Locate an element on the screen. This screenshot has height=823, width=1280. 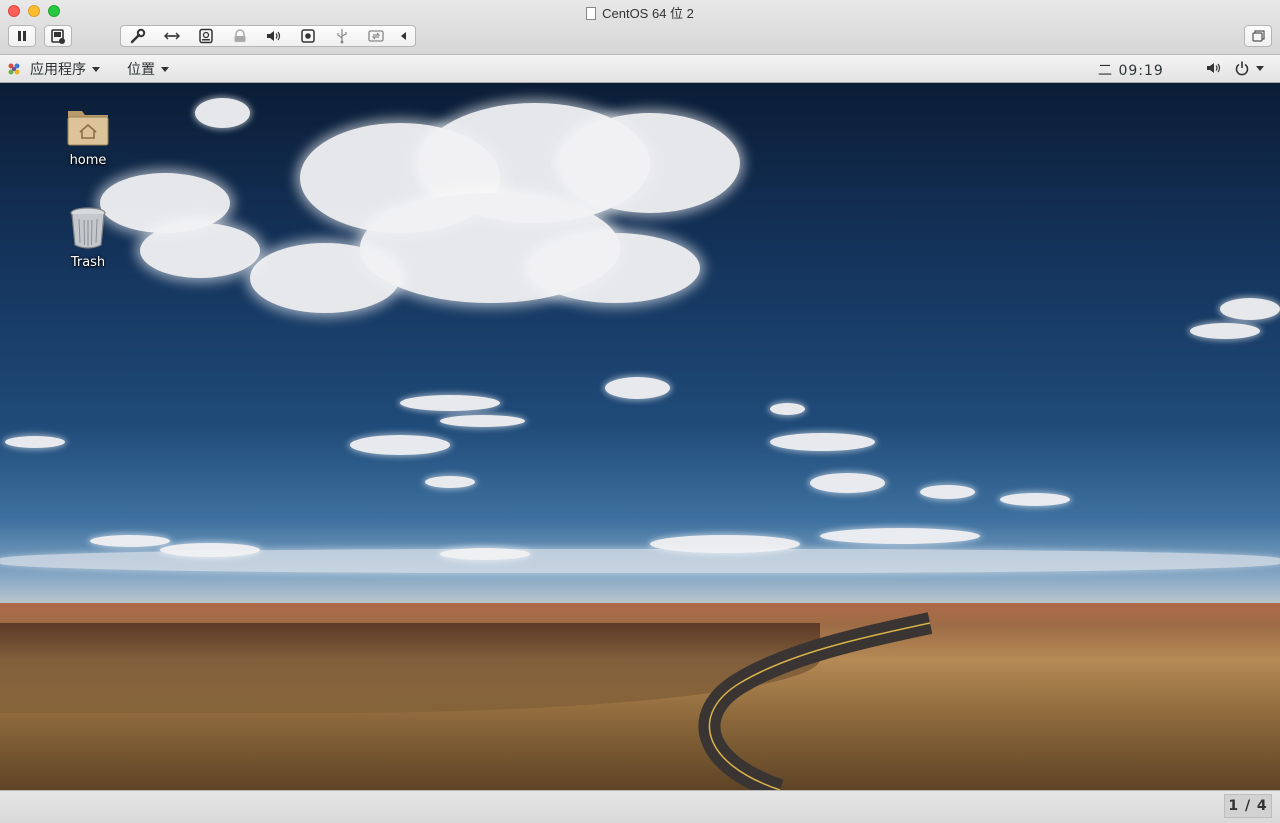
restore-window-icon is located at coordinates (1258, 36).